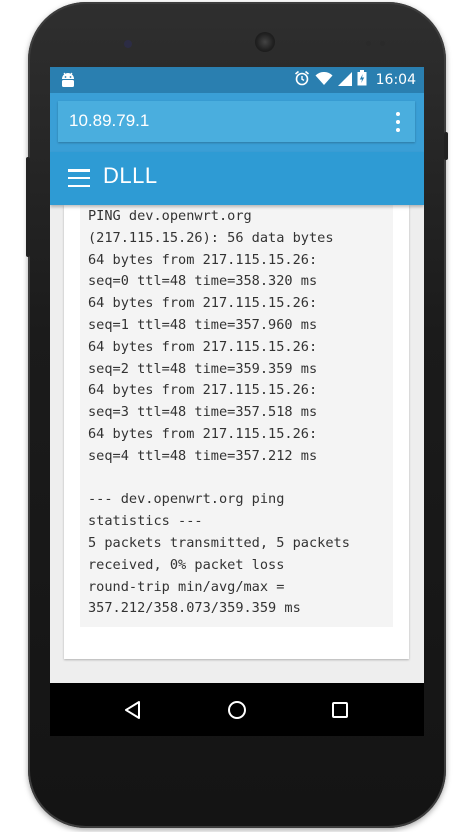  Describe the element at coordinates (128, 44) in the screenshot. I see `front-camera` at that location.